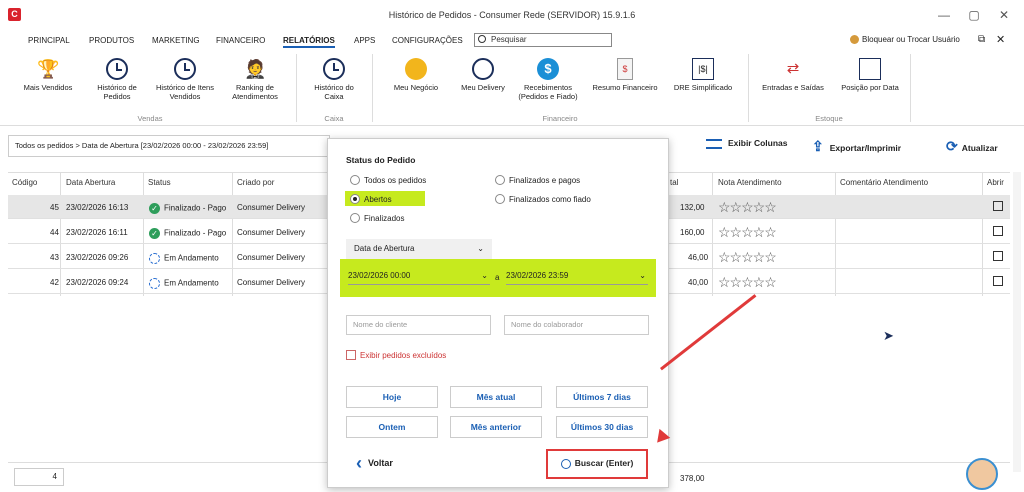 Image resolution: width=1024 pixels, height=492 pixels. What do you see at coordinates (334, 79) in the screenshot?
I see `ribbon-historico-caixa: Histórico do Caixa` at bounding box center [334, 79].